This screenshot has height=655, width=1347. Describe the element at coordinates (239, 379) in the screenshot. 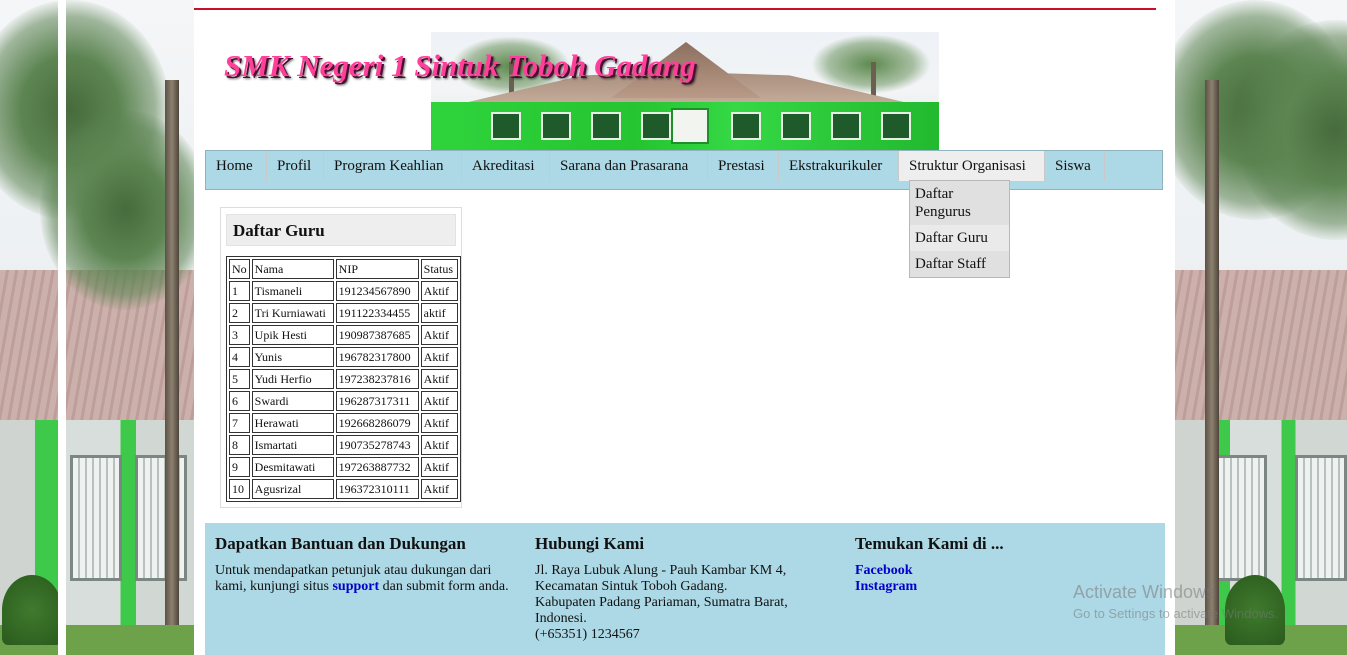

I see `cell-no: 5` at that location.